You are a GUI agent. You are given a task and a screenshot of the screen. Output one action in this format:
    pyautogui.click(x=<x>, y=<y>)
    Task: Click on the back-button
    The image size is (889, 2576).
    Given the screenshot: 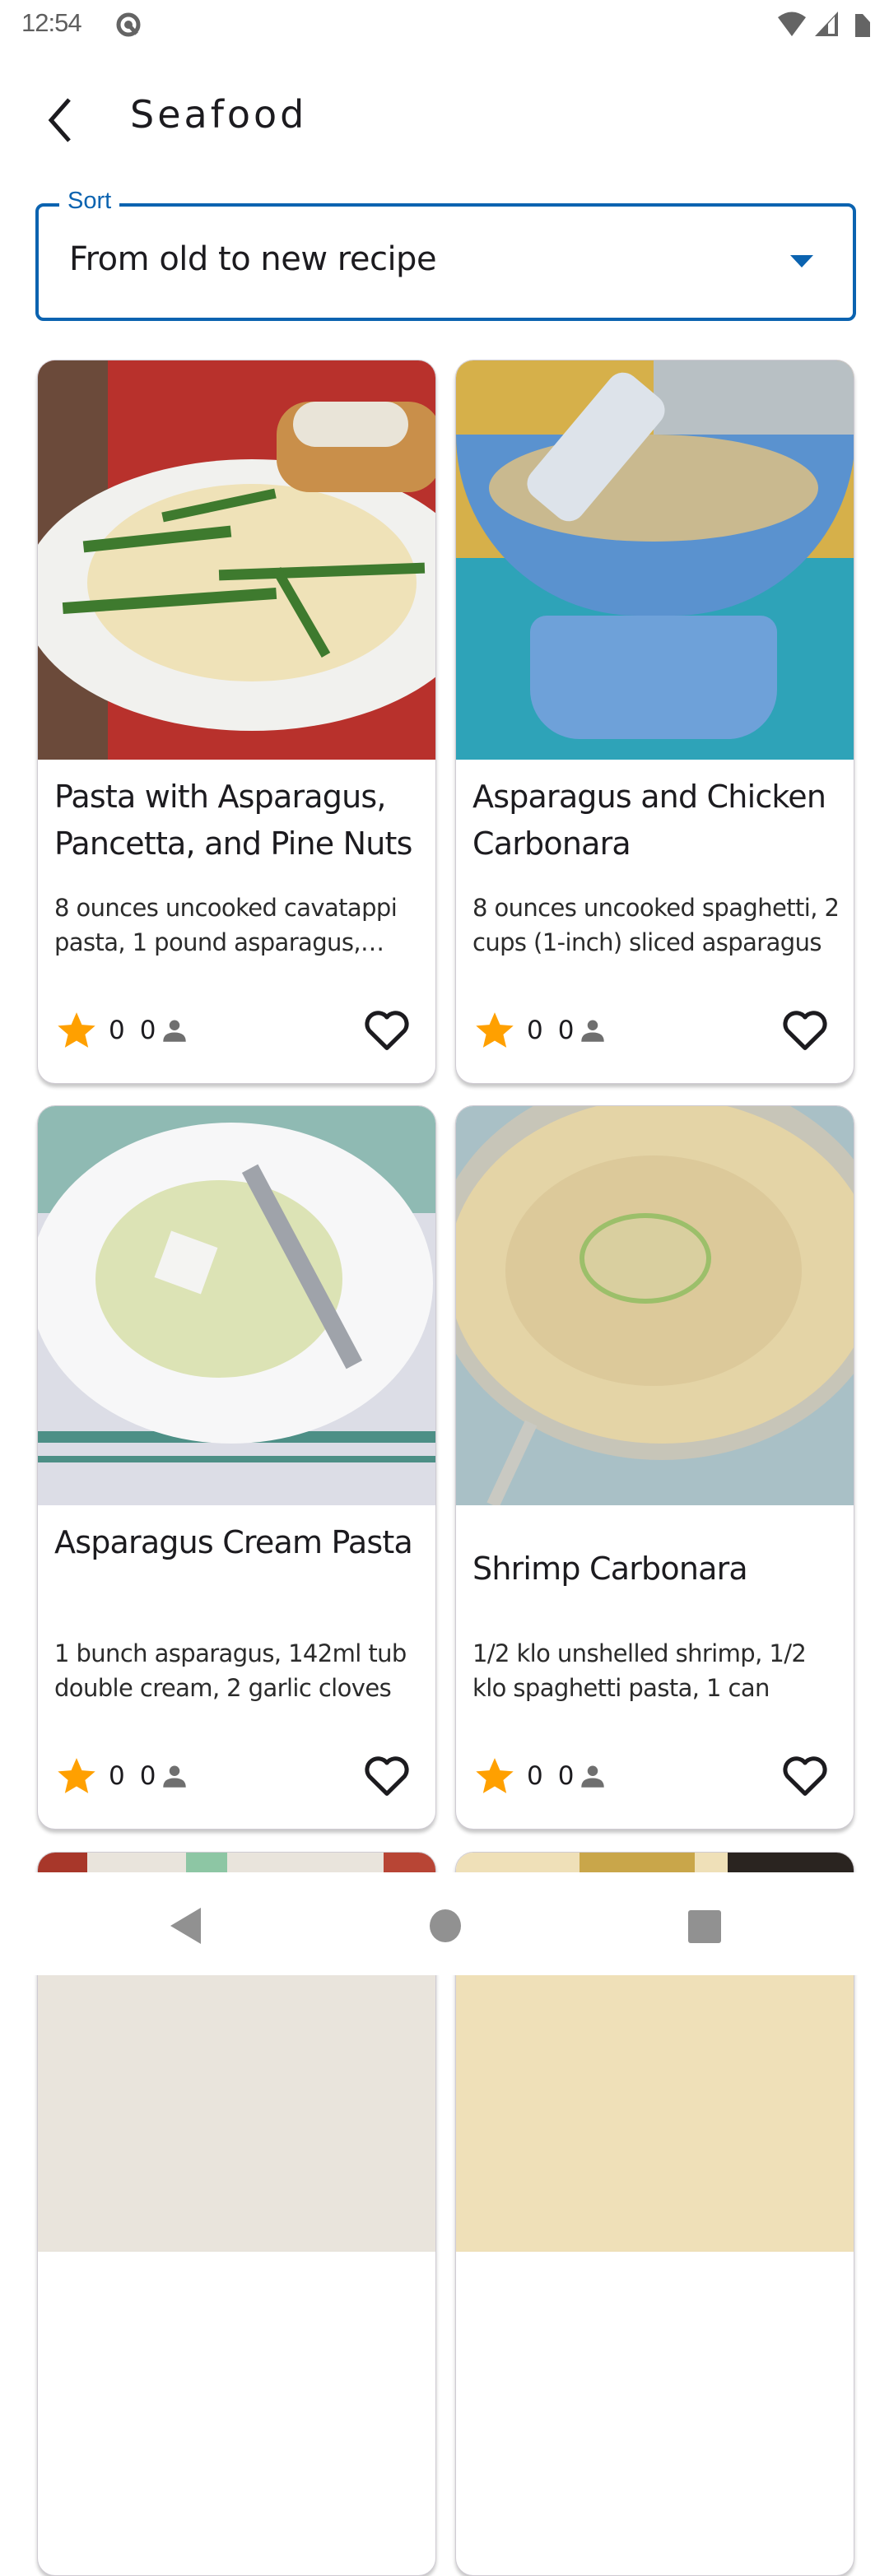 What is the action you would take?
    pyautogui.click(x=61, y=120)
    